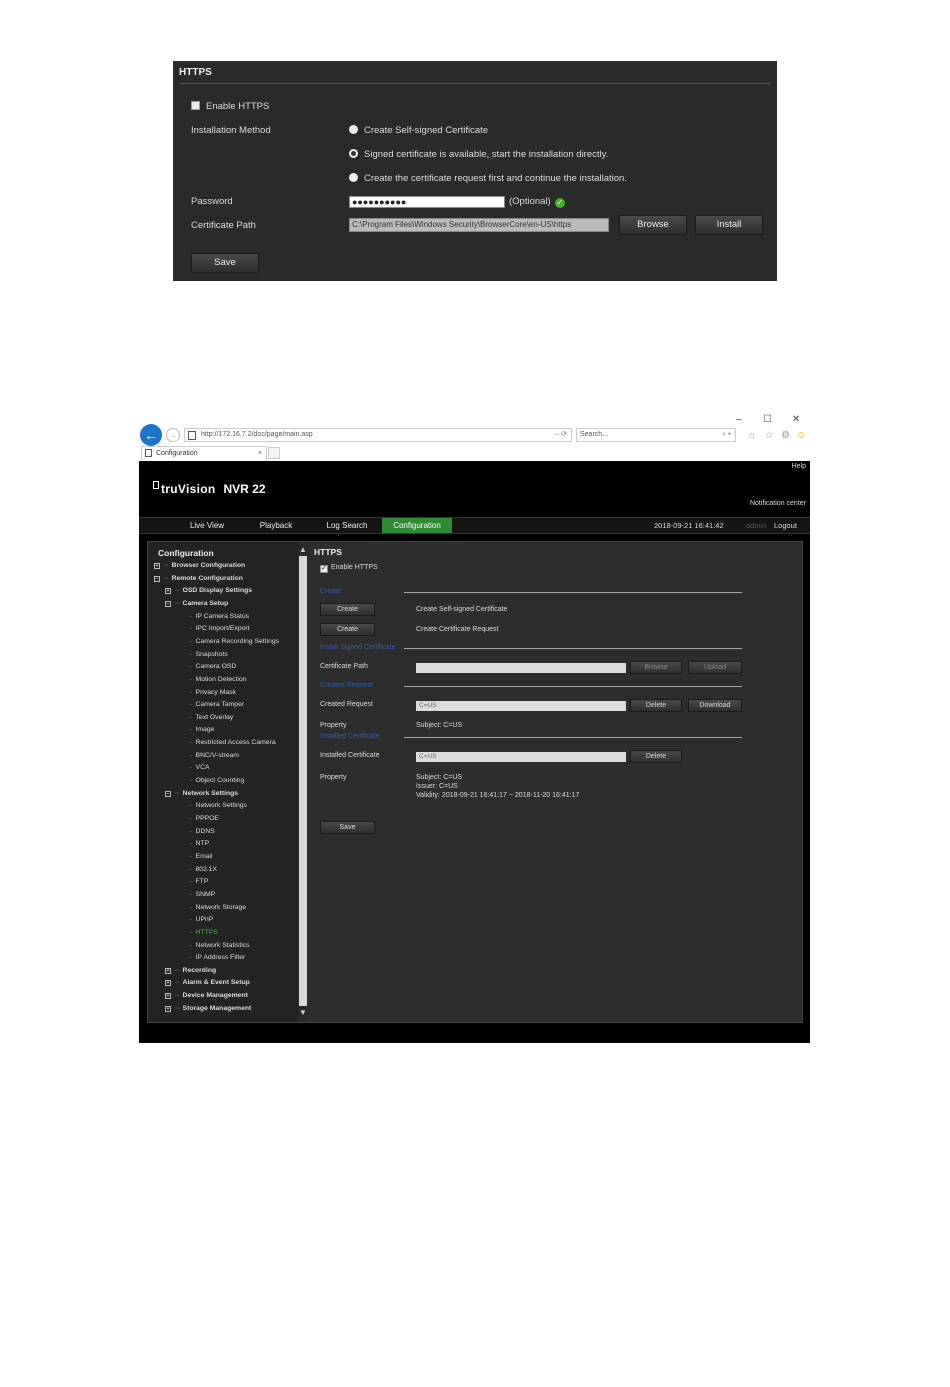  Describe the element at coordinates (799, 466) in the screenshot. I see `help-link: Help` at that location.